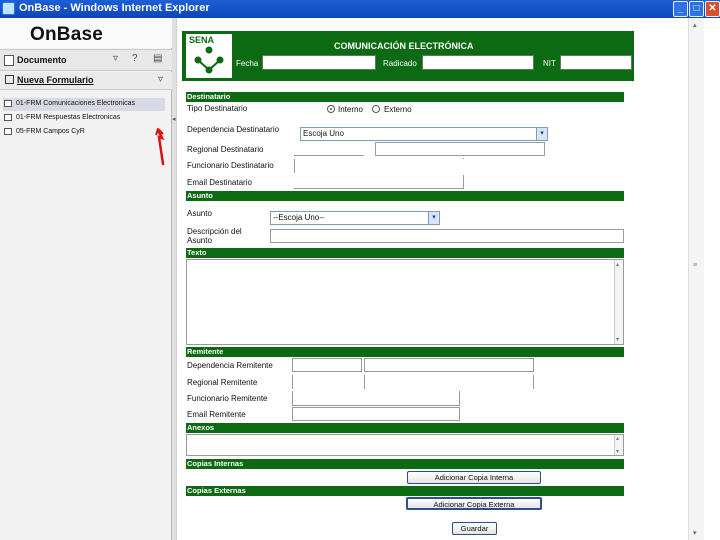  I want to click on section-asunto: Asunto, so click(405, 196).